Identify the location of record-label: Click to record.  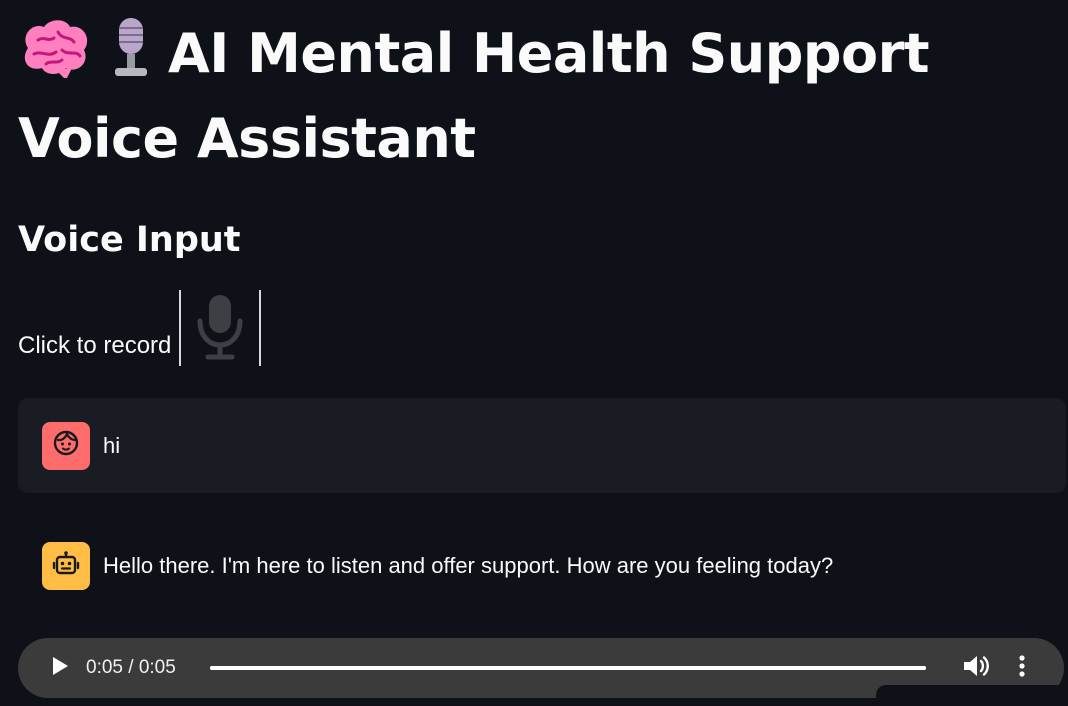
(95, 345).